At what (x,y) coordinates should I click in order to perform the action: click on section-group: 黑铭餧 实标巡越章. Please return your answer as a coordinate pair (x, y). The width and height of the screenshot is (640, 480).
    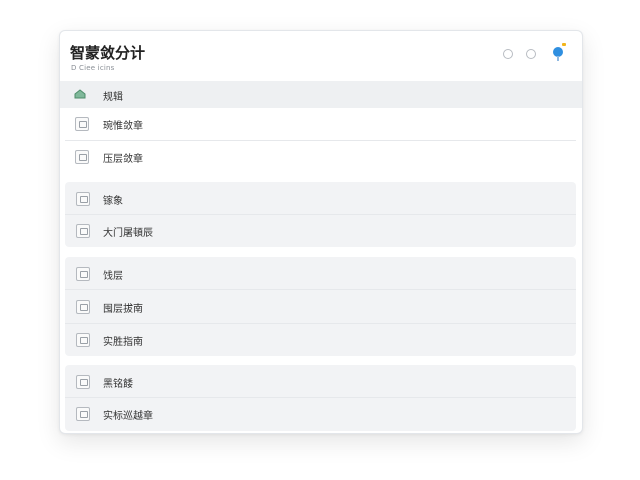
    Looking at the image, I should click on (320, 398).